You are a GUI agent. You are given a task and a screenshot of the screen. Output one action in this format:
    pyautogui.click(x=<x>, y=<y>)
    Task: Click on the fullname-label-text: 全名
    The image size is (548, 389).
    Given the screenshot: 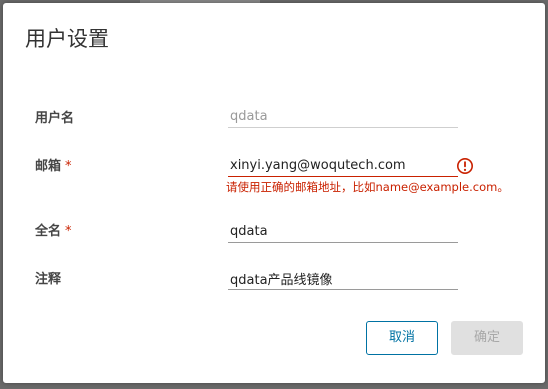 What is the action you would take?
    pyautogui.click(x=48, y=231)
    